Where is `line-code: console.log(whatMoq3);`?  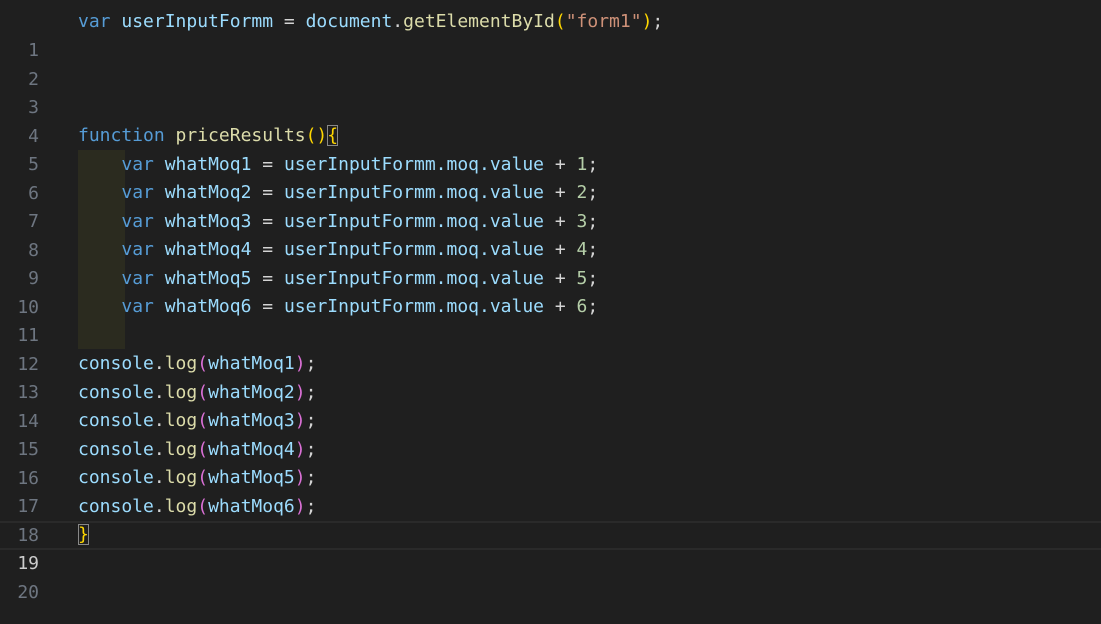
line-code: console.log(whatMoq3); is located at coordinates (197, 421).